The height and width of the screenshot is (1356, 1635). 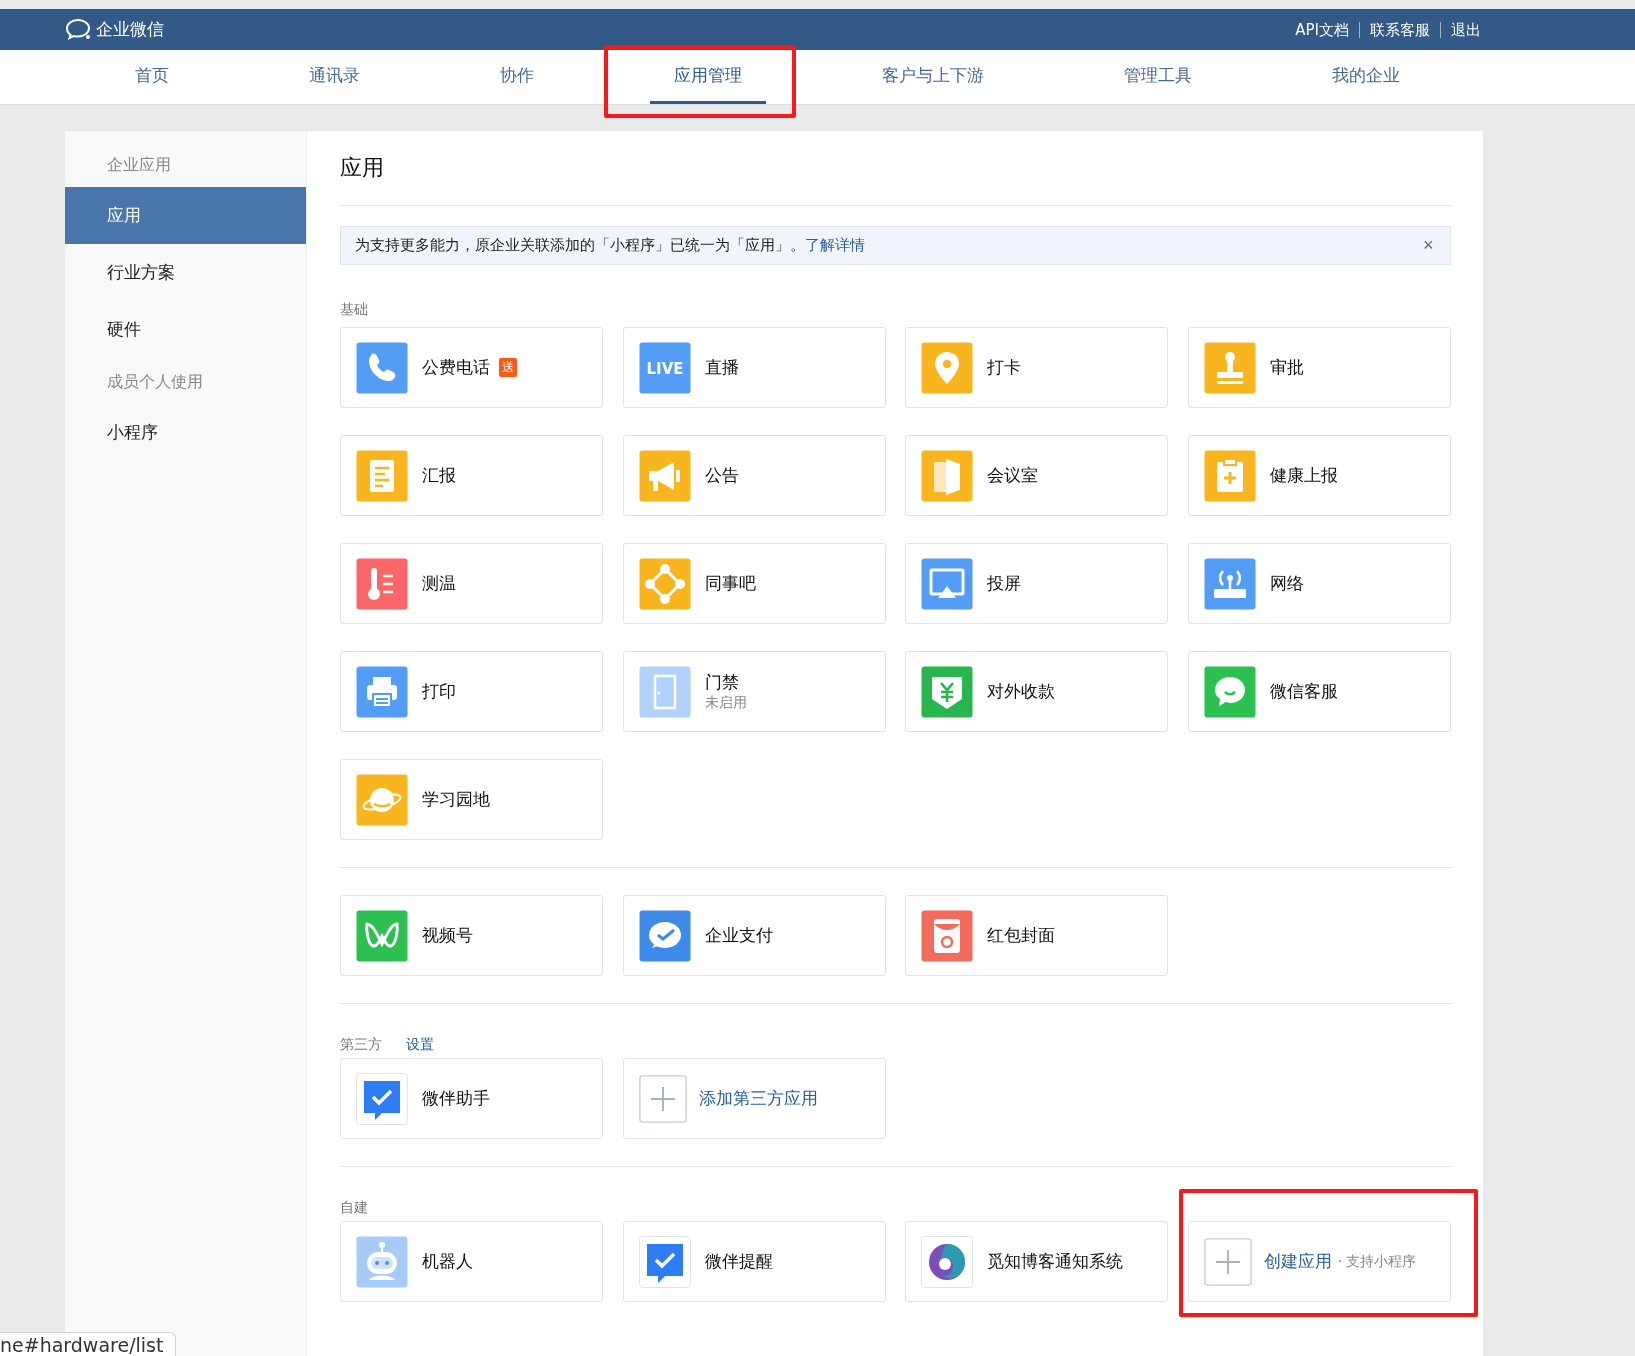 What do you see at coordinates (610, 245) in the screenshot?
I see `notice-text: 为支持更多能力，原企业关联添加的「小程序」已统一为「应用」。了解详情` at bounding box center [610, 245].